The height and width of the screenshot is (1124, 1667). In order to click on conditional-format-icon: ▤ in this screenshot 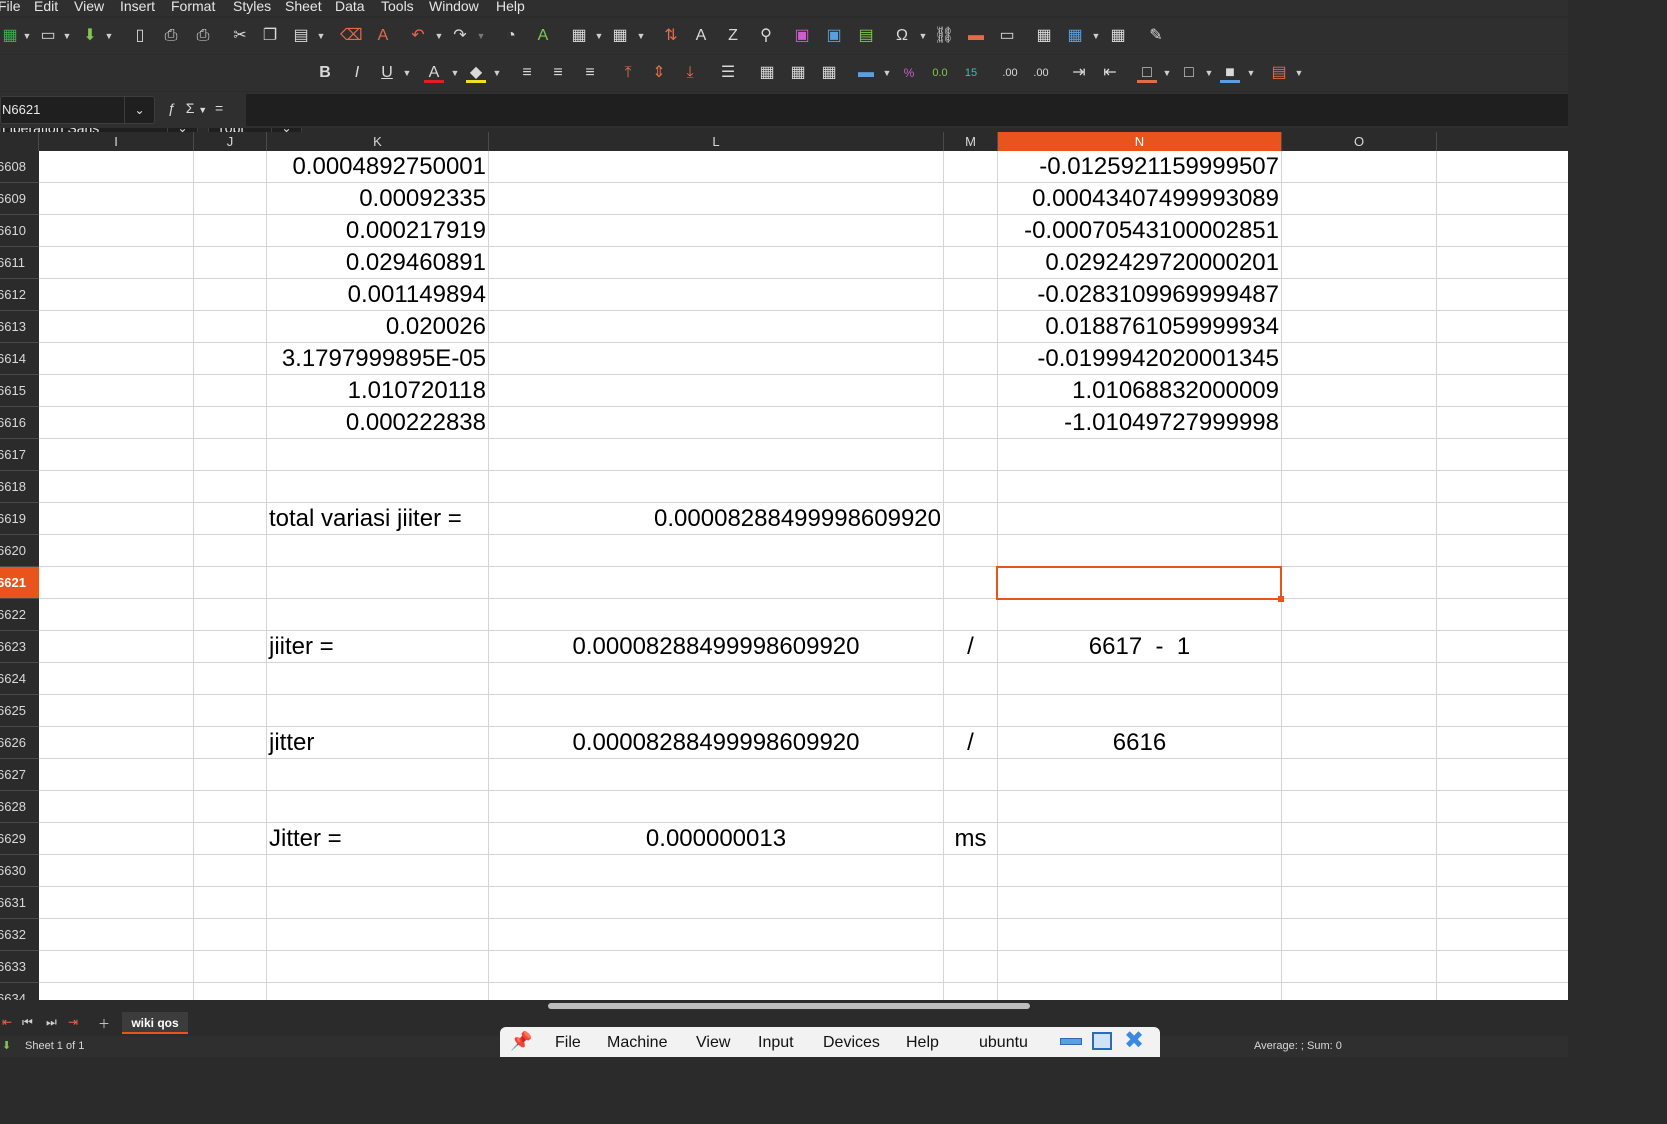, I will do `click(1279, 73)`.